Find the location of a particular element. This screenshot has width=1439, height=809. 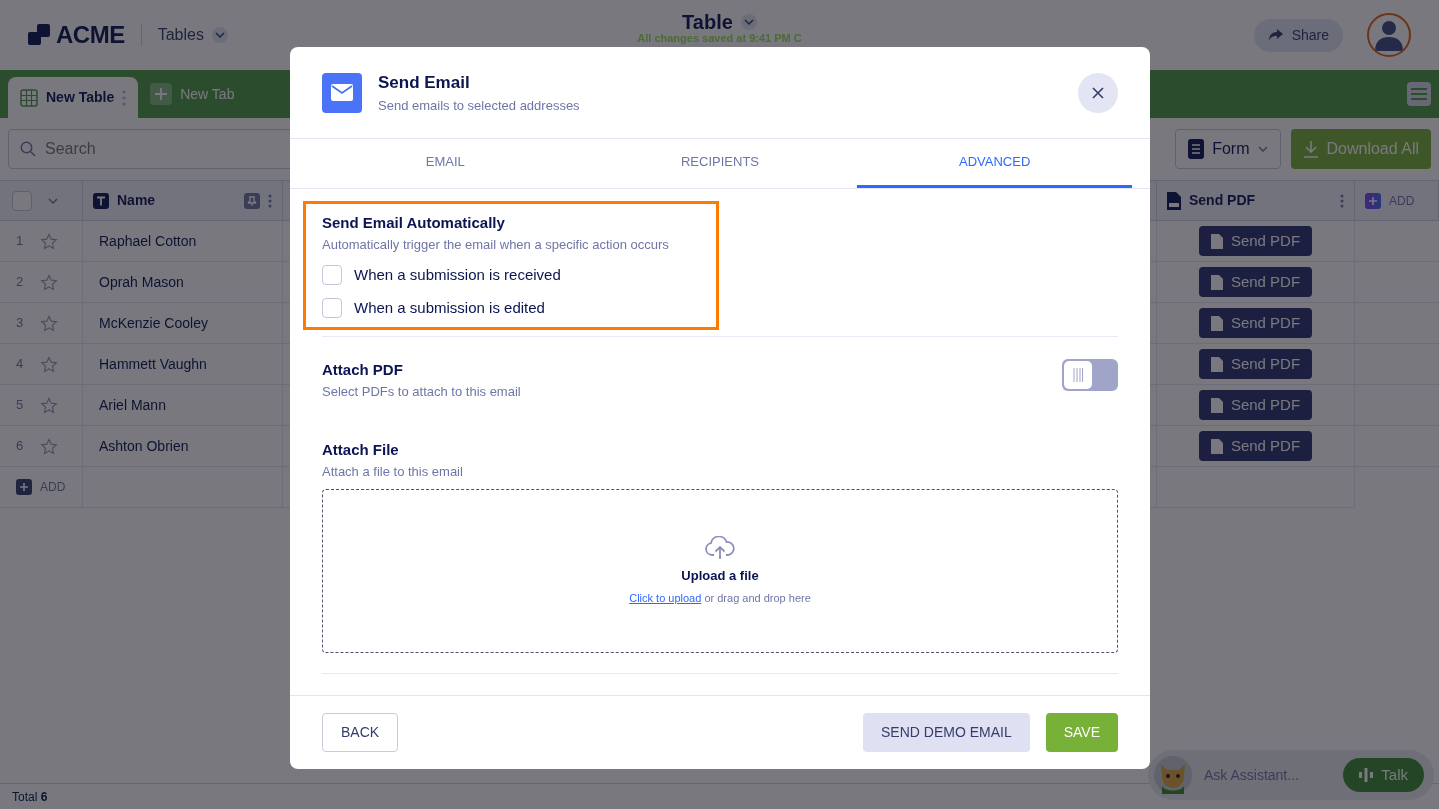

view-dropdown: Form is located at coordinates (1228, 149).